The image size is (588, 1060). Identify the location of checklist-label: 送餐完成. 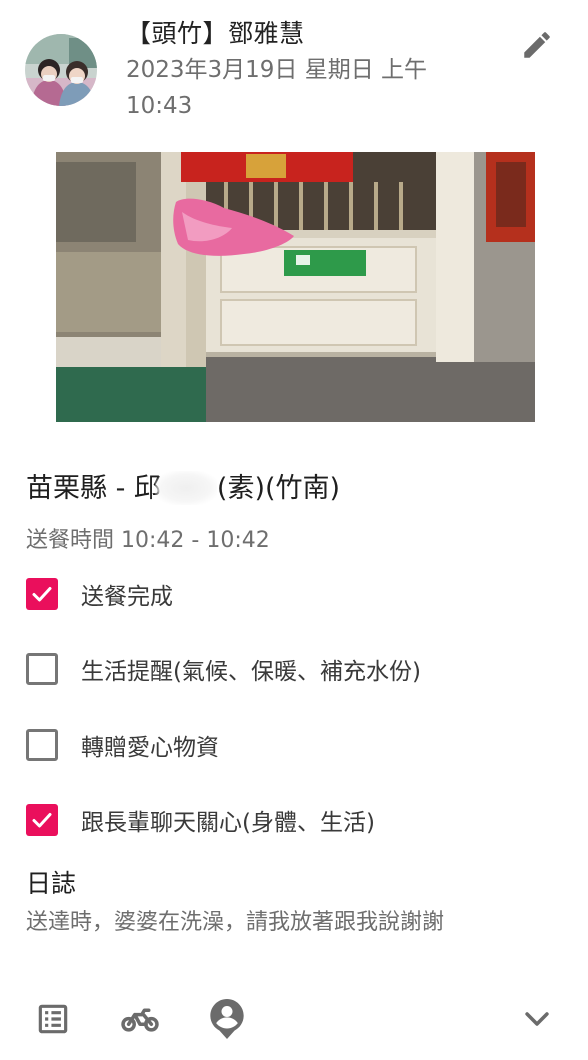
(127, 597).